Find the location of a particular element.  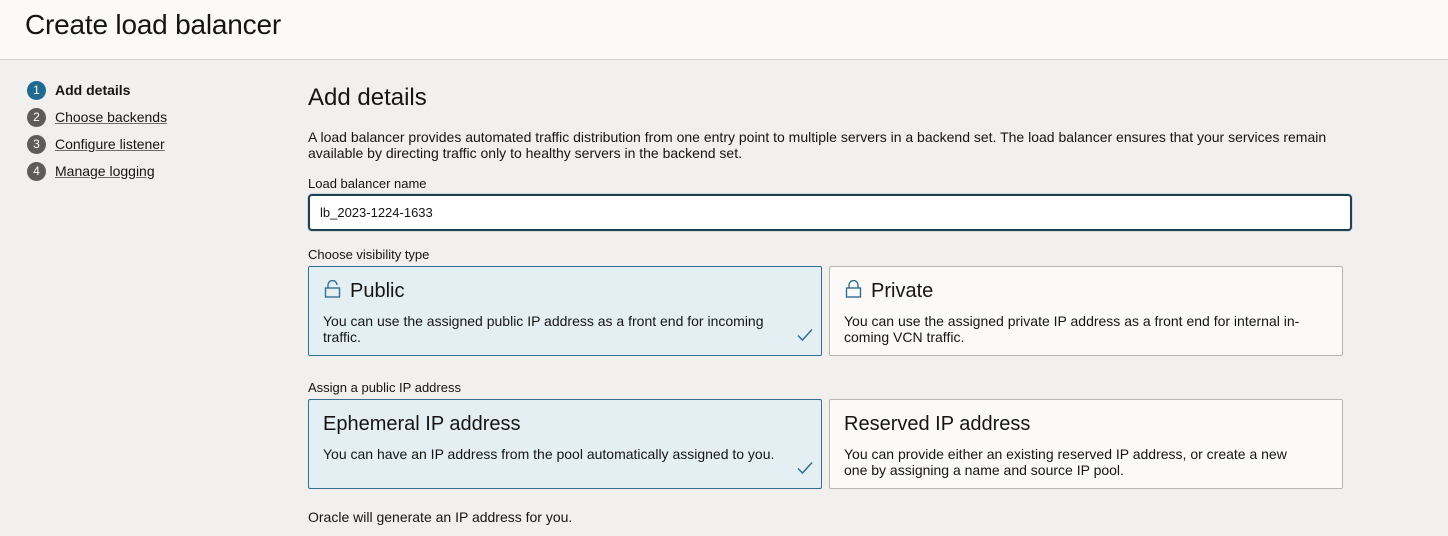

card-title: Private is located at coordinates (902, 291).